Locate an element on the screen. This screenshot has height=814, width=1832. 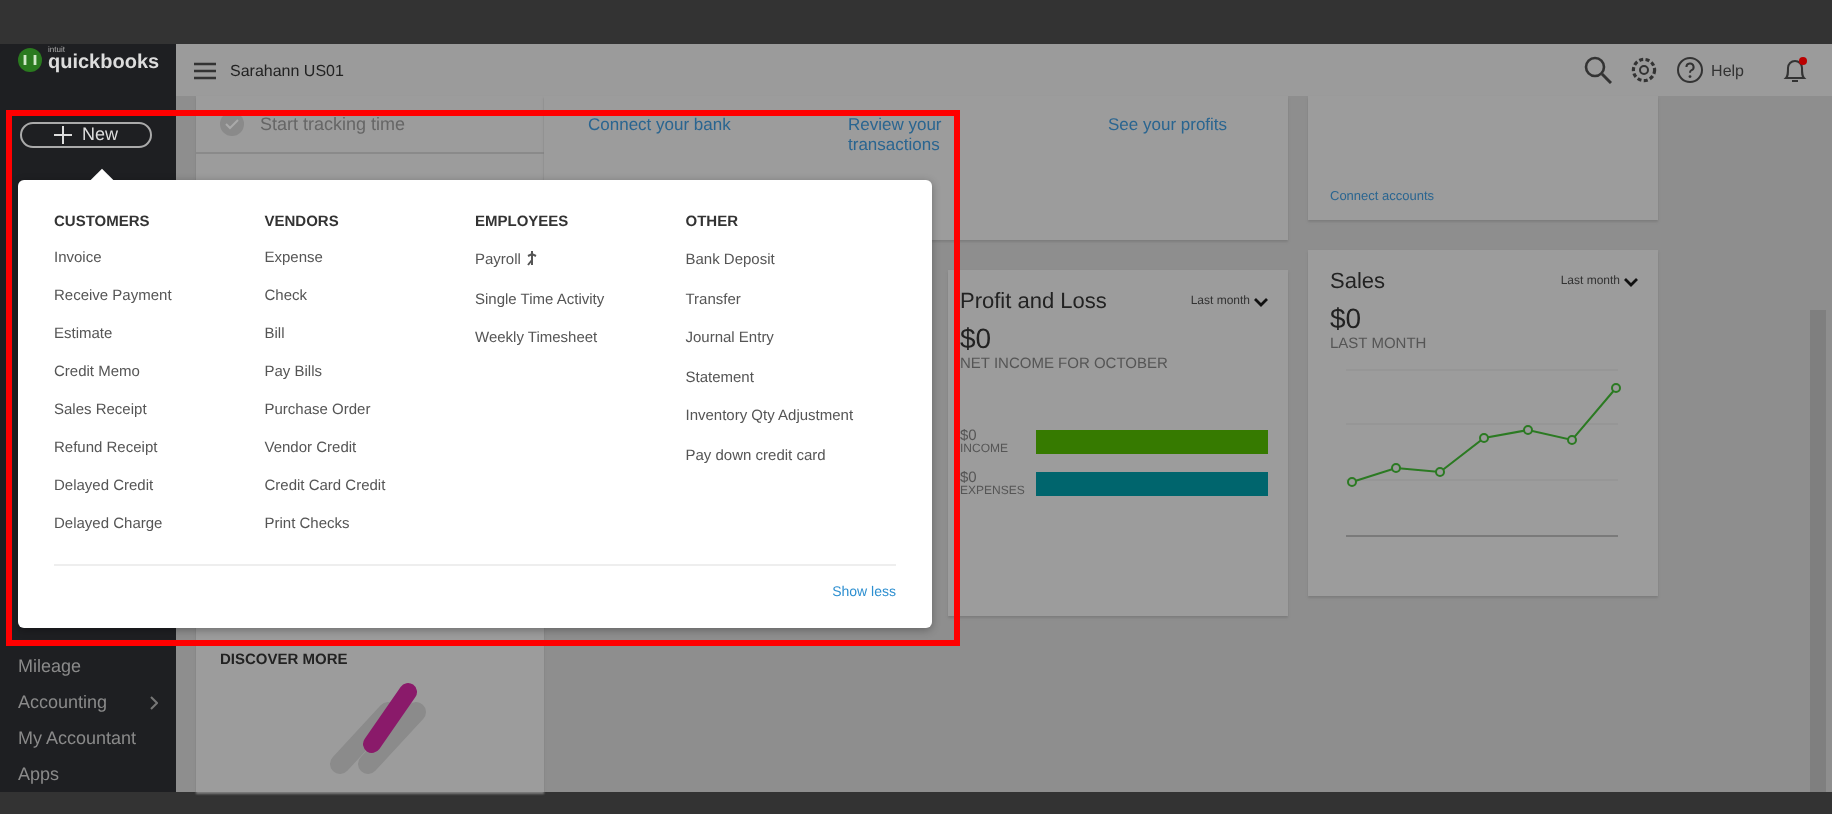
settings-icon is located at coordinates (1643, 70).